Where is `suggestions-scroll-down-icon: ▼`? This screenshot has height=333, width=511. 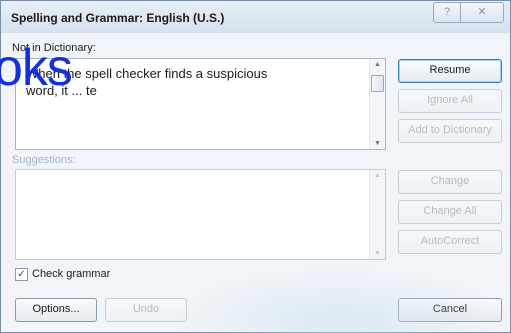
suggestions-scroll-down-icon: ▼ is located at coordinates (377, 253).